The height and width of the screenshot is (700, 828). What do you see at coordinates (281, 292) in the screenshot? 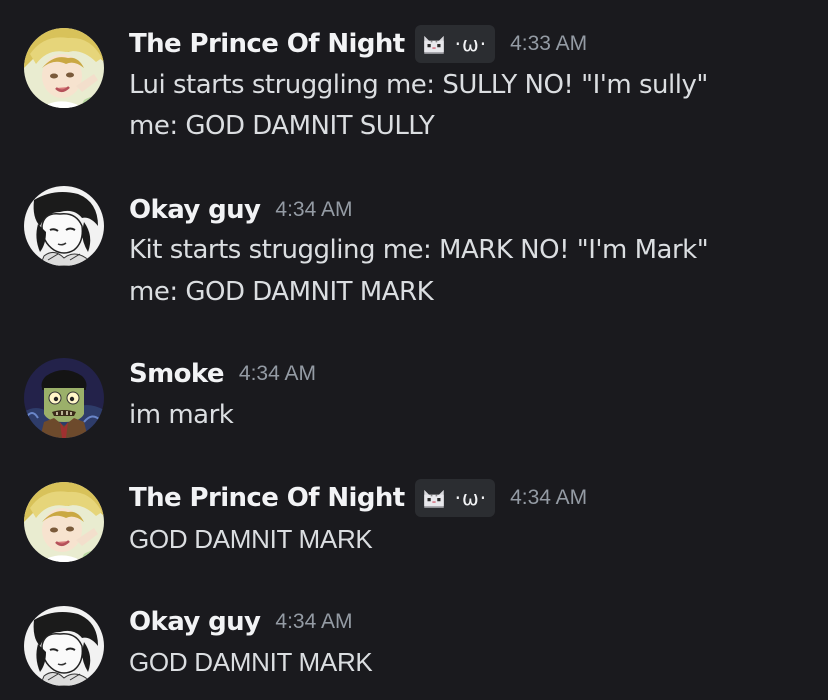
I see `message-text: me: GOD DAMNIT MARK` at bounding box center [281, 292].